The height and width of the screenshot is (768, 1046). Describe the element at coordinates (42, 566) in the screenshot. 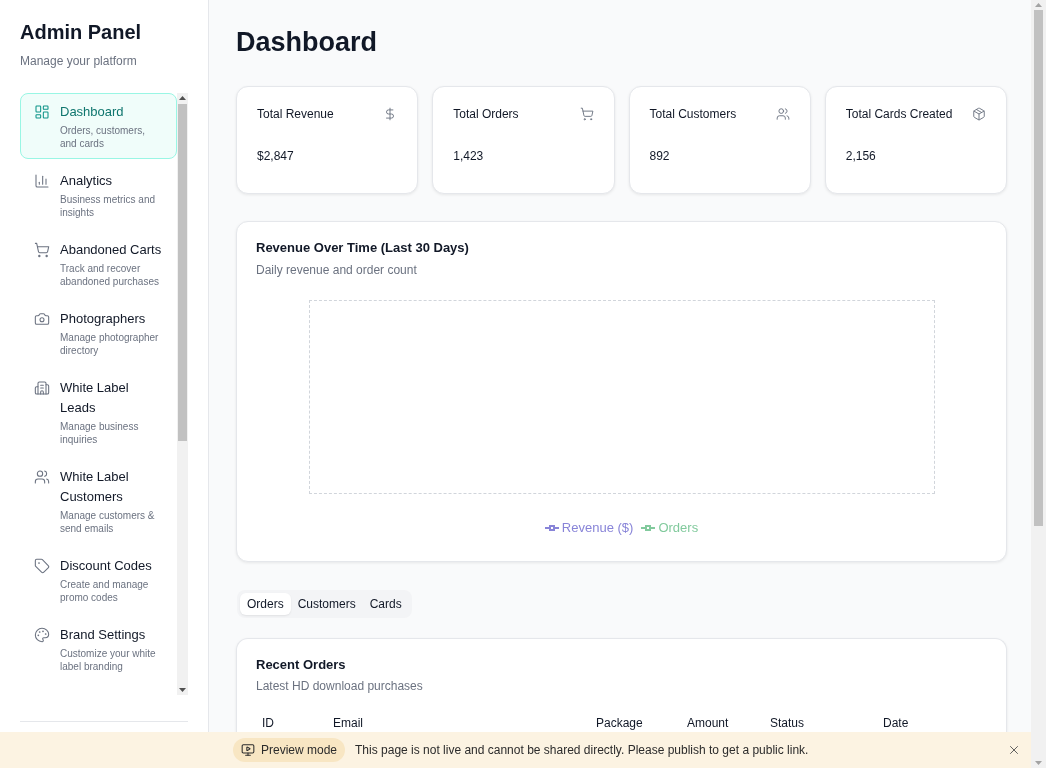

I see `tag-icon` at that location.